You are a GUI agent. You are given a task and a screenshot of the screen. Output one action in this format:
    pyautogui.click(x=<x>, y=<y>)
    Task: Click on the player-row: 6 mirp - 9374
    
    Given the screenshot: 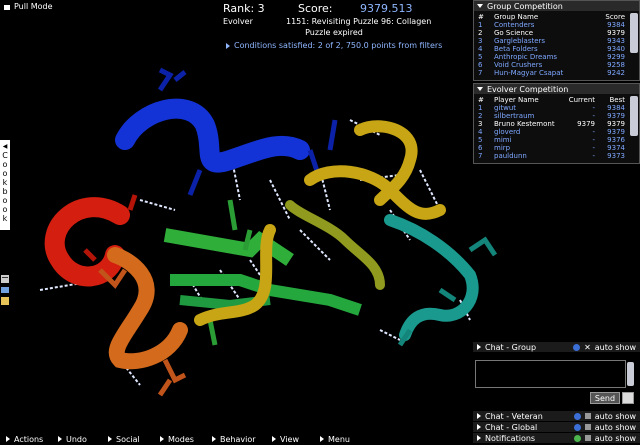 What is the action you would take?
    pyautogui.click(x=551, y=148)
    